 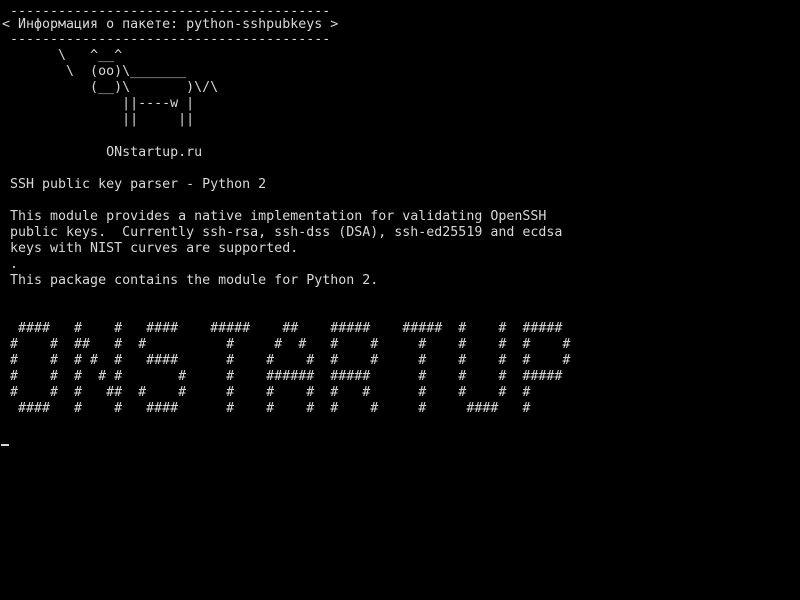 I want to click on description-line: ., so click(x=10, y=264).